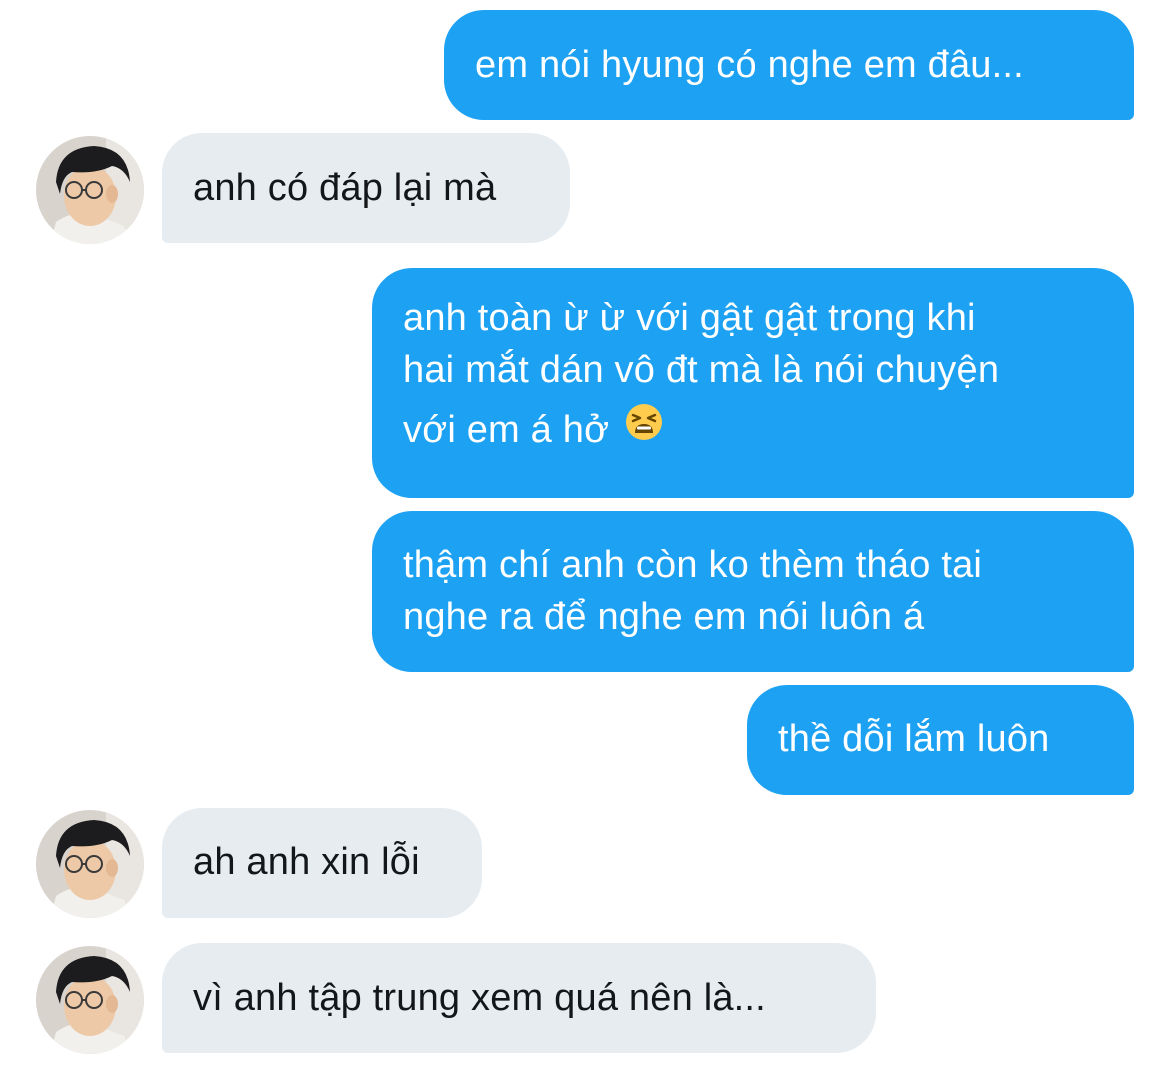  I want to click on received-message-bubble: ah anh xin lỗi, so click(322, 863).